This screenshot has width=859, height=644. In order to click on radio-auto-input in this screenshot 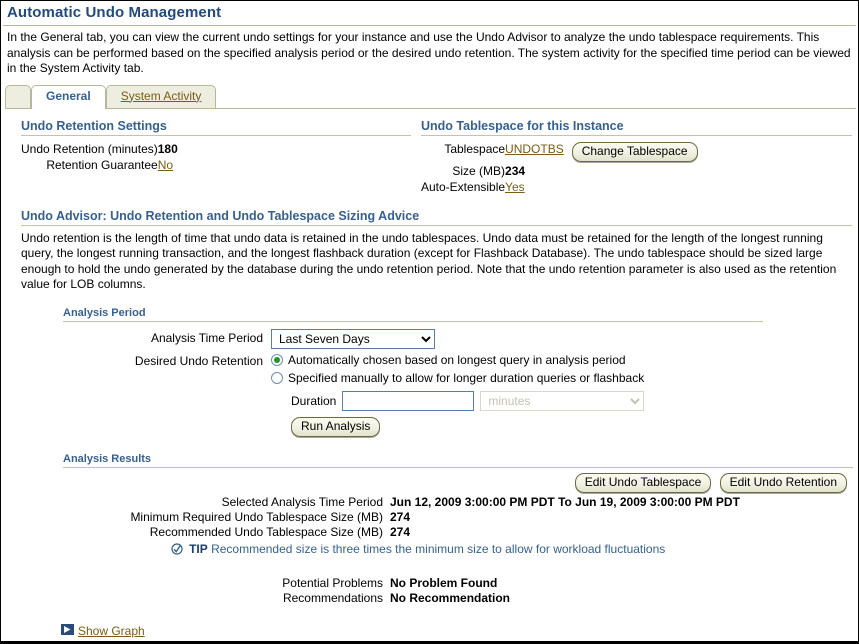, I will do `click(277, 360)`.